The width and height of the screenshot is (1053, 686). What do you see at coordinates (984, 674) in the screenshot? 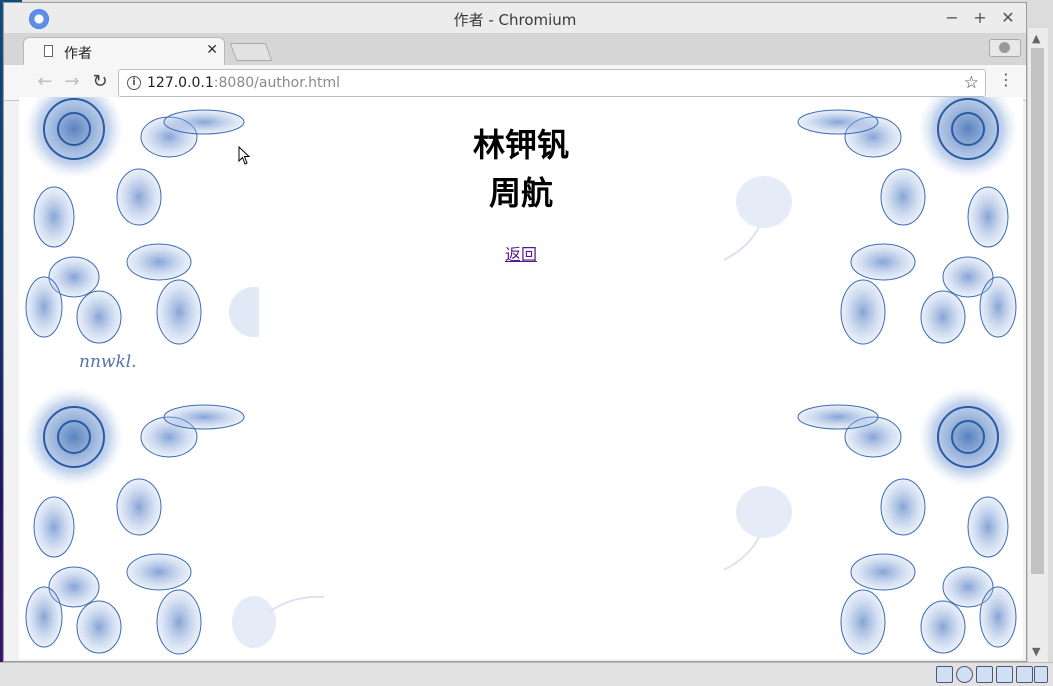
I see `tray-network-icon` at bounding box center [984, 674].